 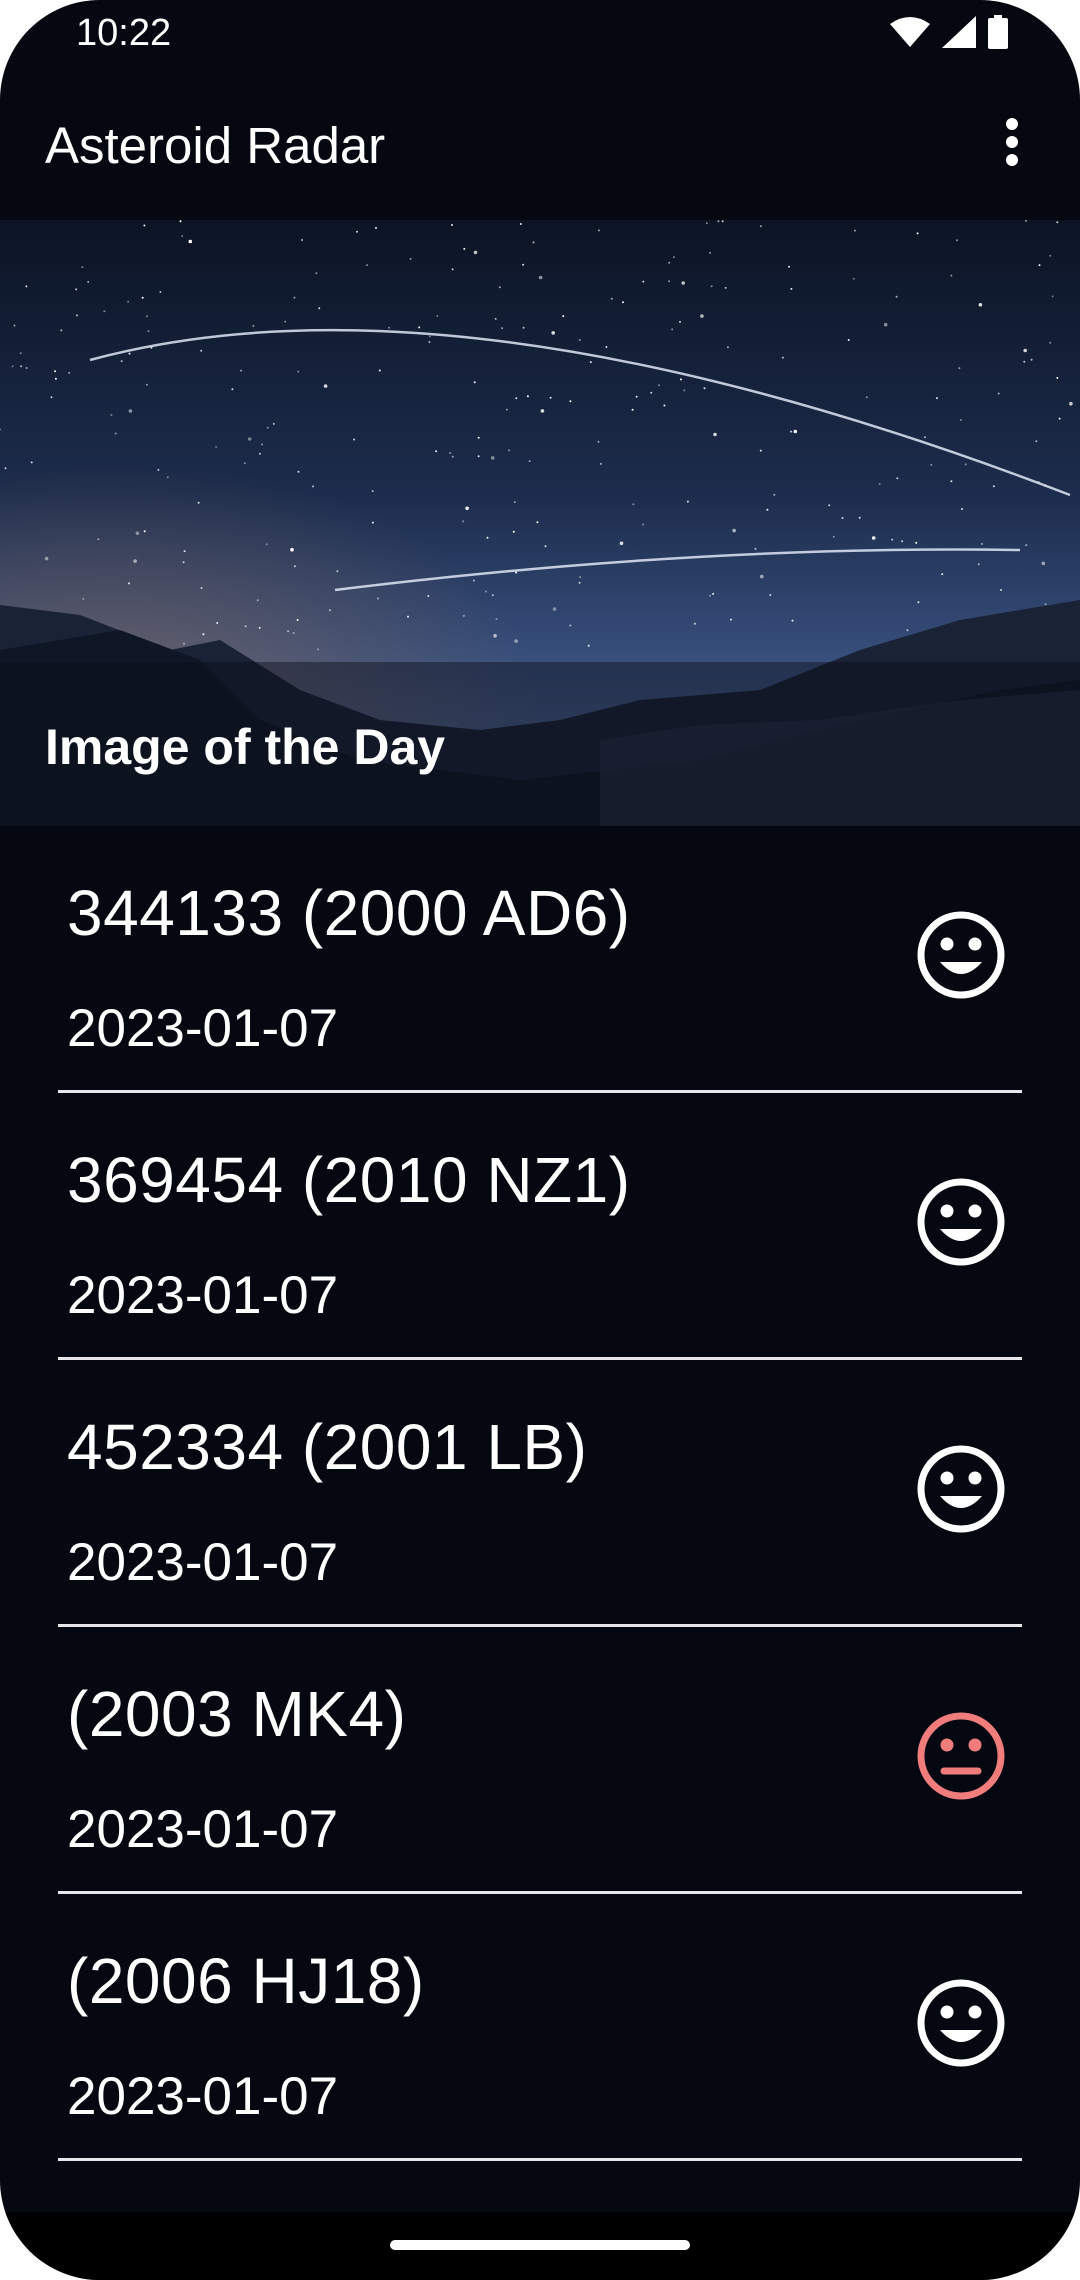 I want to click on battery-icon, so click(x=998, y=34).